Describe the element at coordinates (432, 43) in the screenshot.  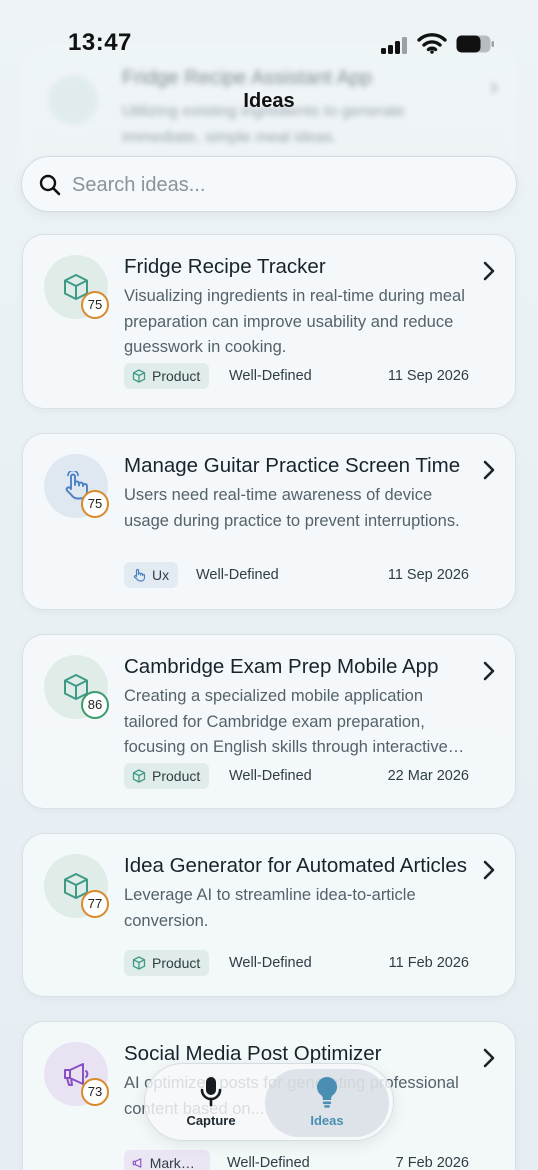
I see `wifi-icon` at that location.